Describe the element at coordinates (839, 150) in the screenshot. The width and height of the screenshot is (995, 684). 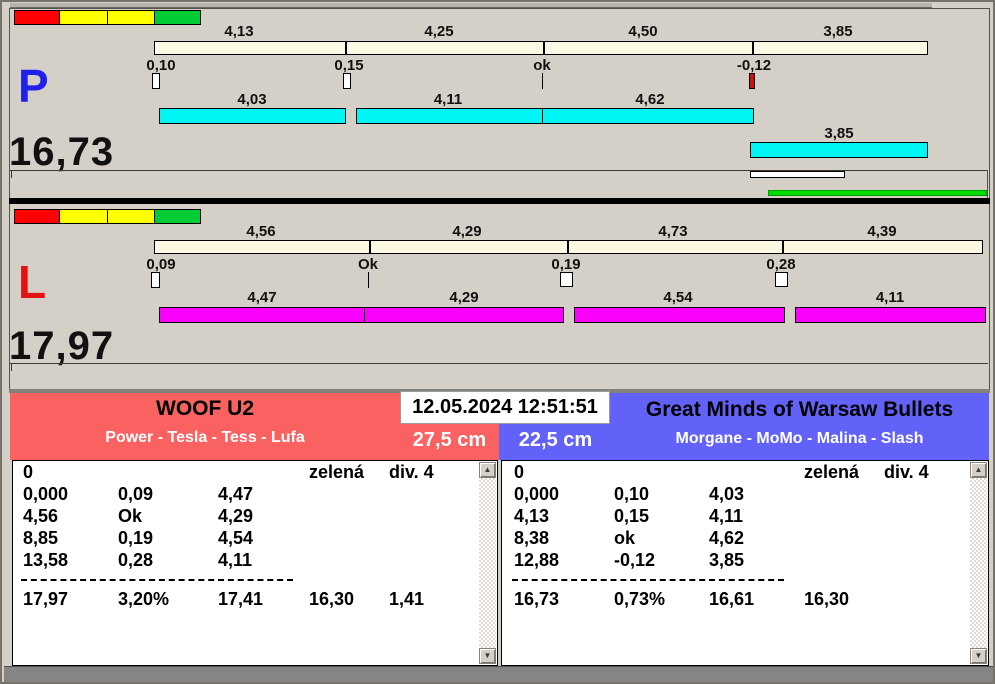
I see `run-bar-p4` at that location.